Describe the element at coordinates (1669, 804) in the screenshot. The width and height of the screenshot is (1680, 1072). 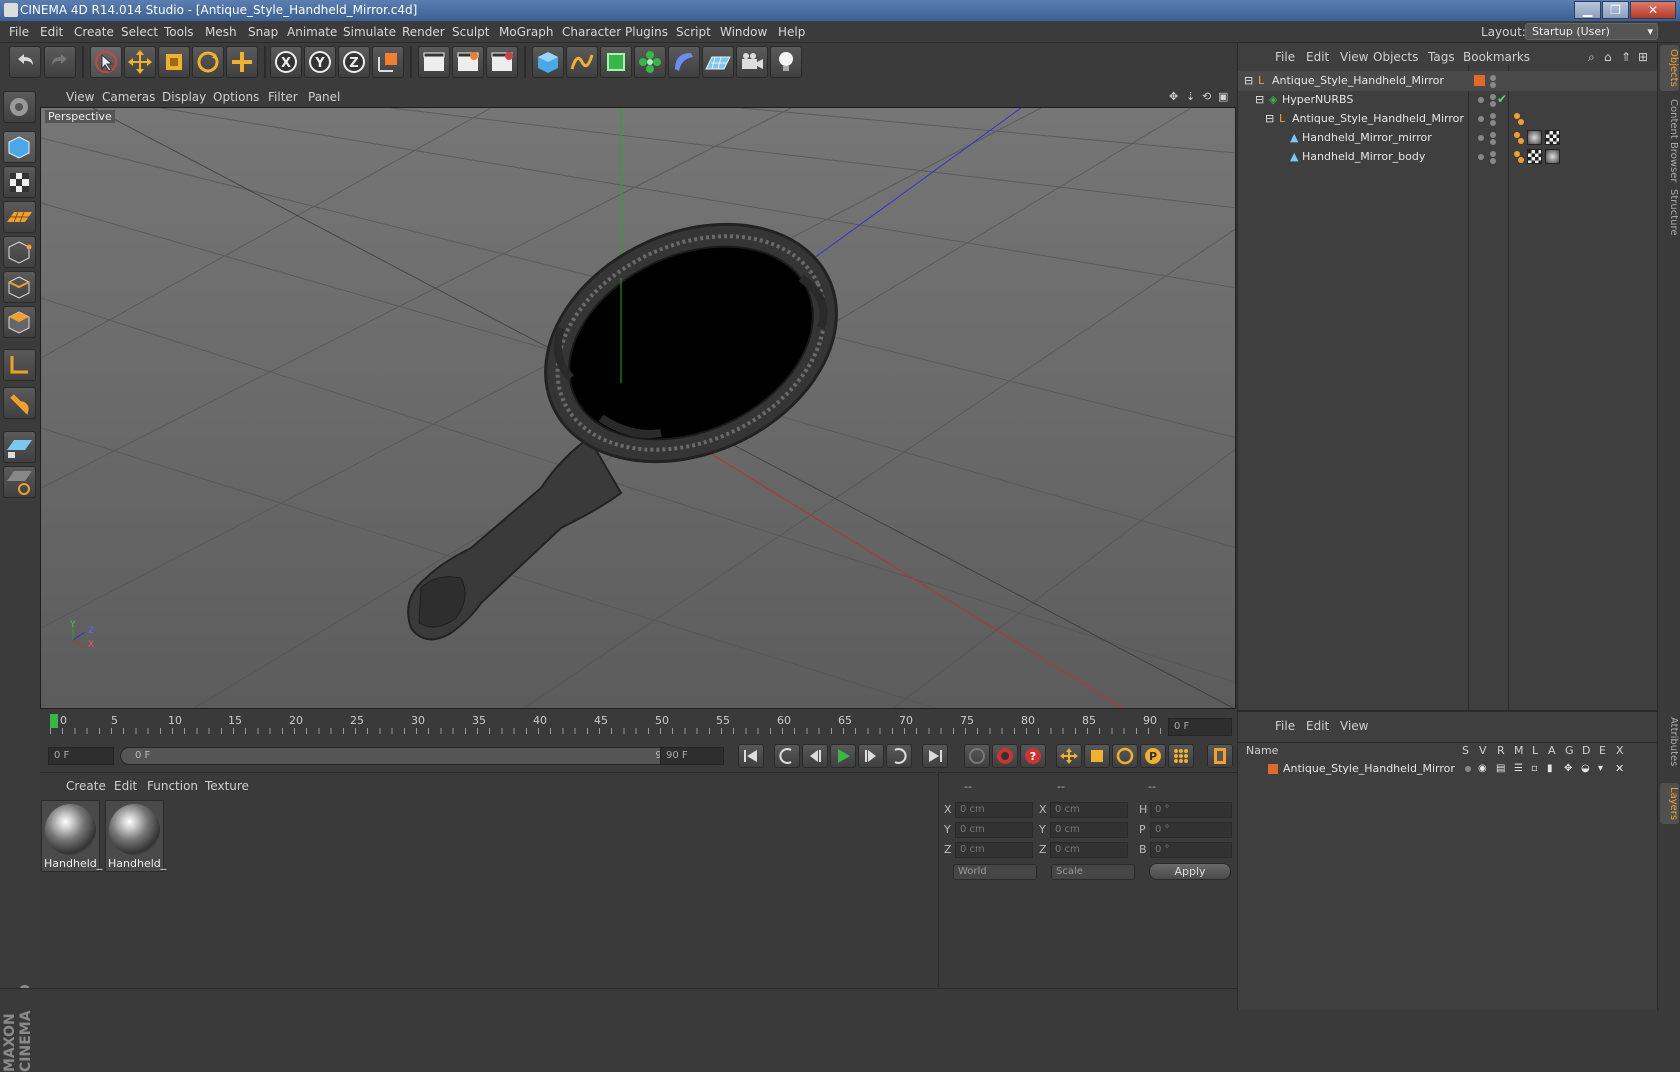
I see `tab-layers: Layers` at that location.